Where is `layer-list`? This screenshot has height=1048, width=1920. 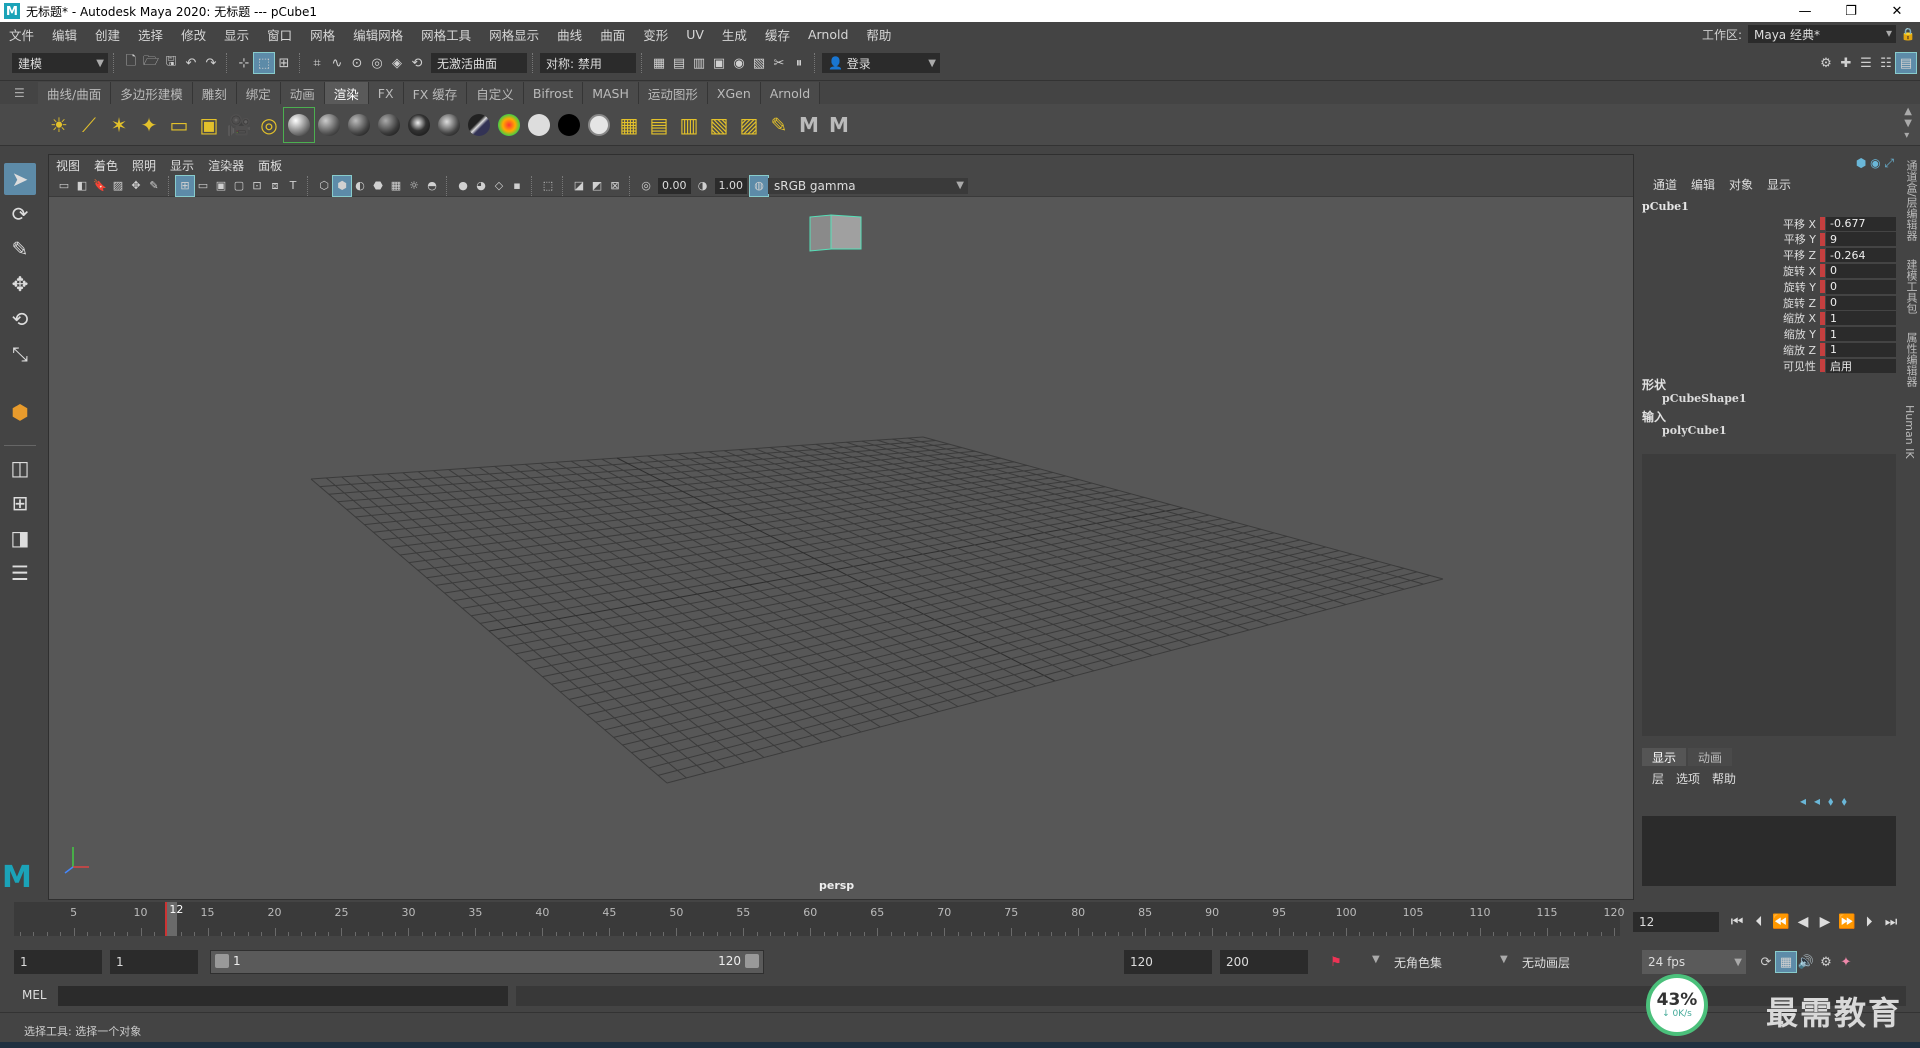 layer-list is located at coordinates (1769, 851).